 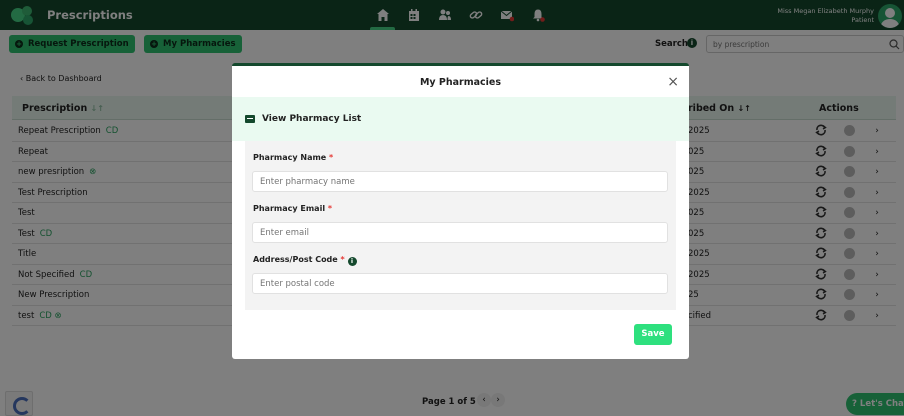 What do you see at coordinates (250, 119) in the screenshot?
I see `list-icon` at bounding box center [250, 119].